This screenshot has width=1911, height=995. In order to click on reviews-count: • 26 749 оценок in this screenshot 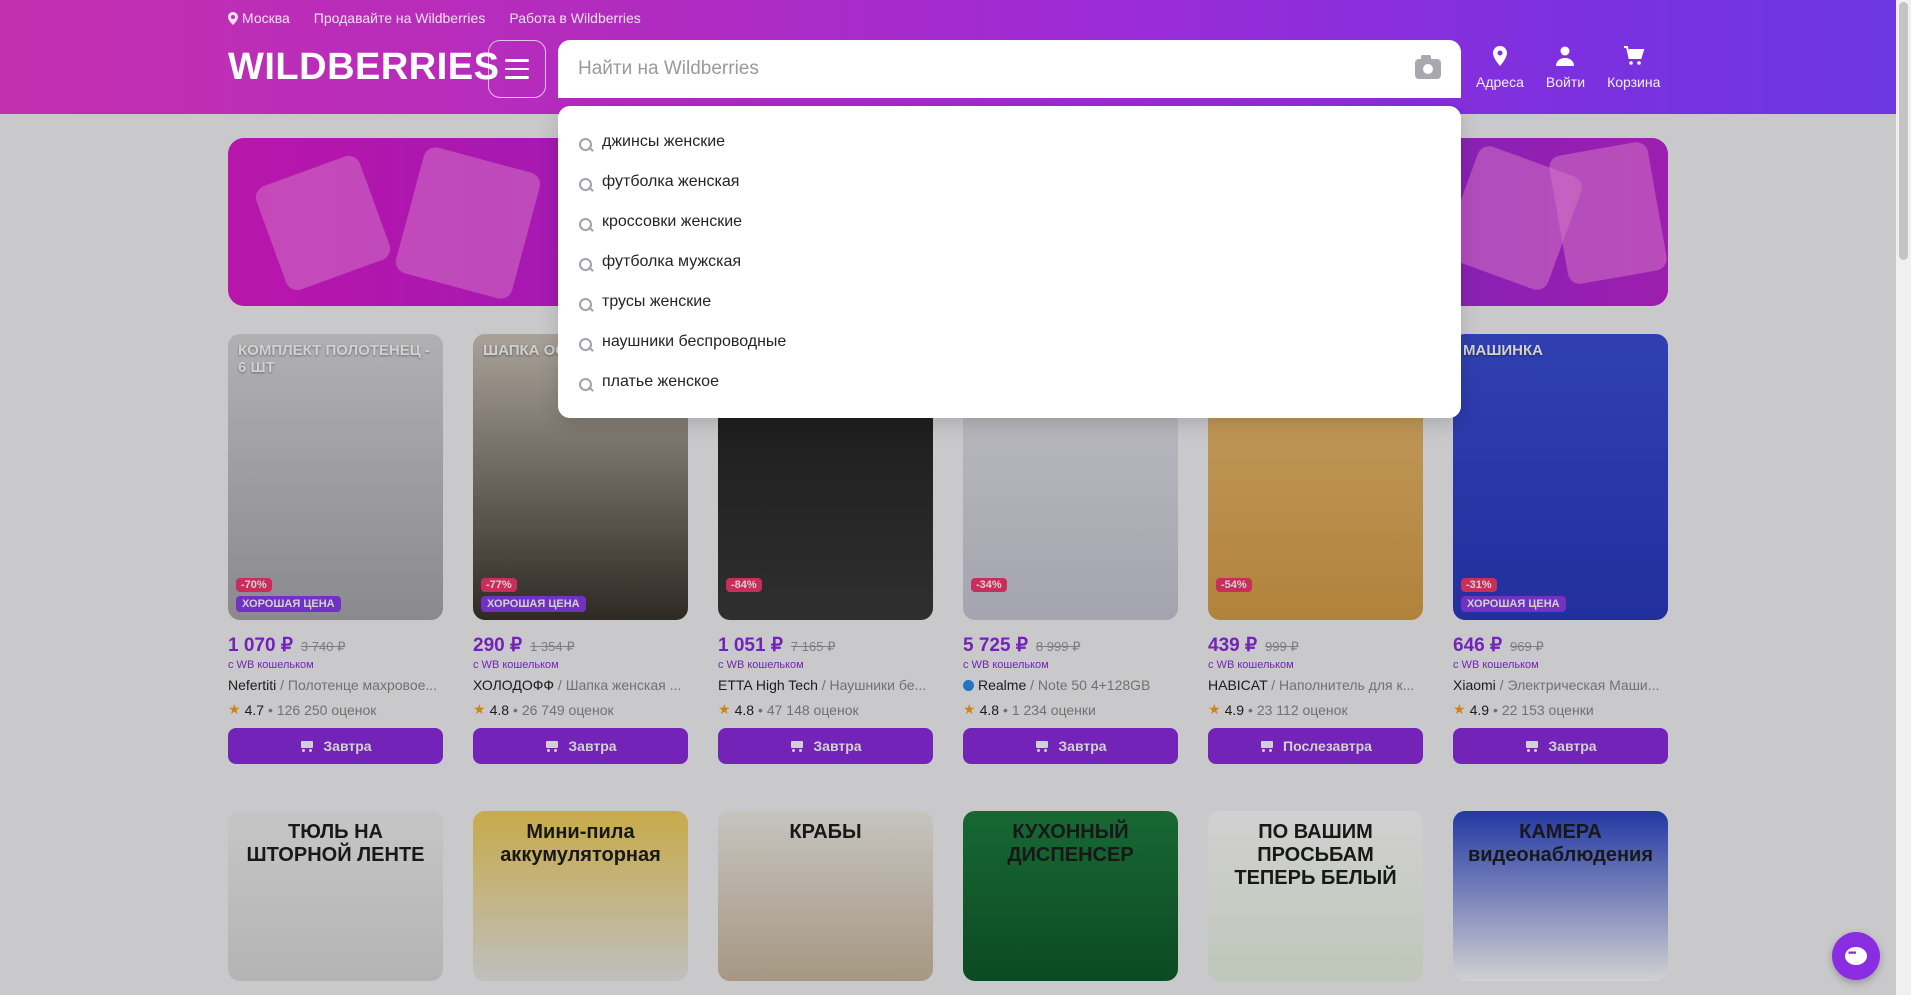, I will do `click(563, 709)`.